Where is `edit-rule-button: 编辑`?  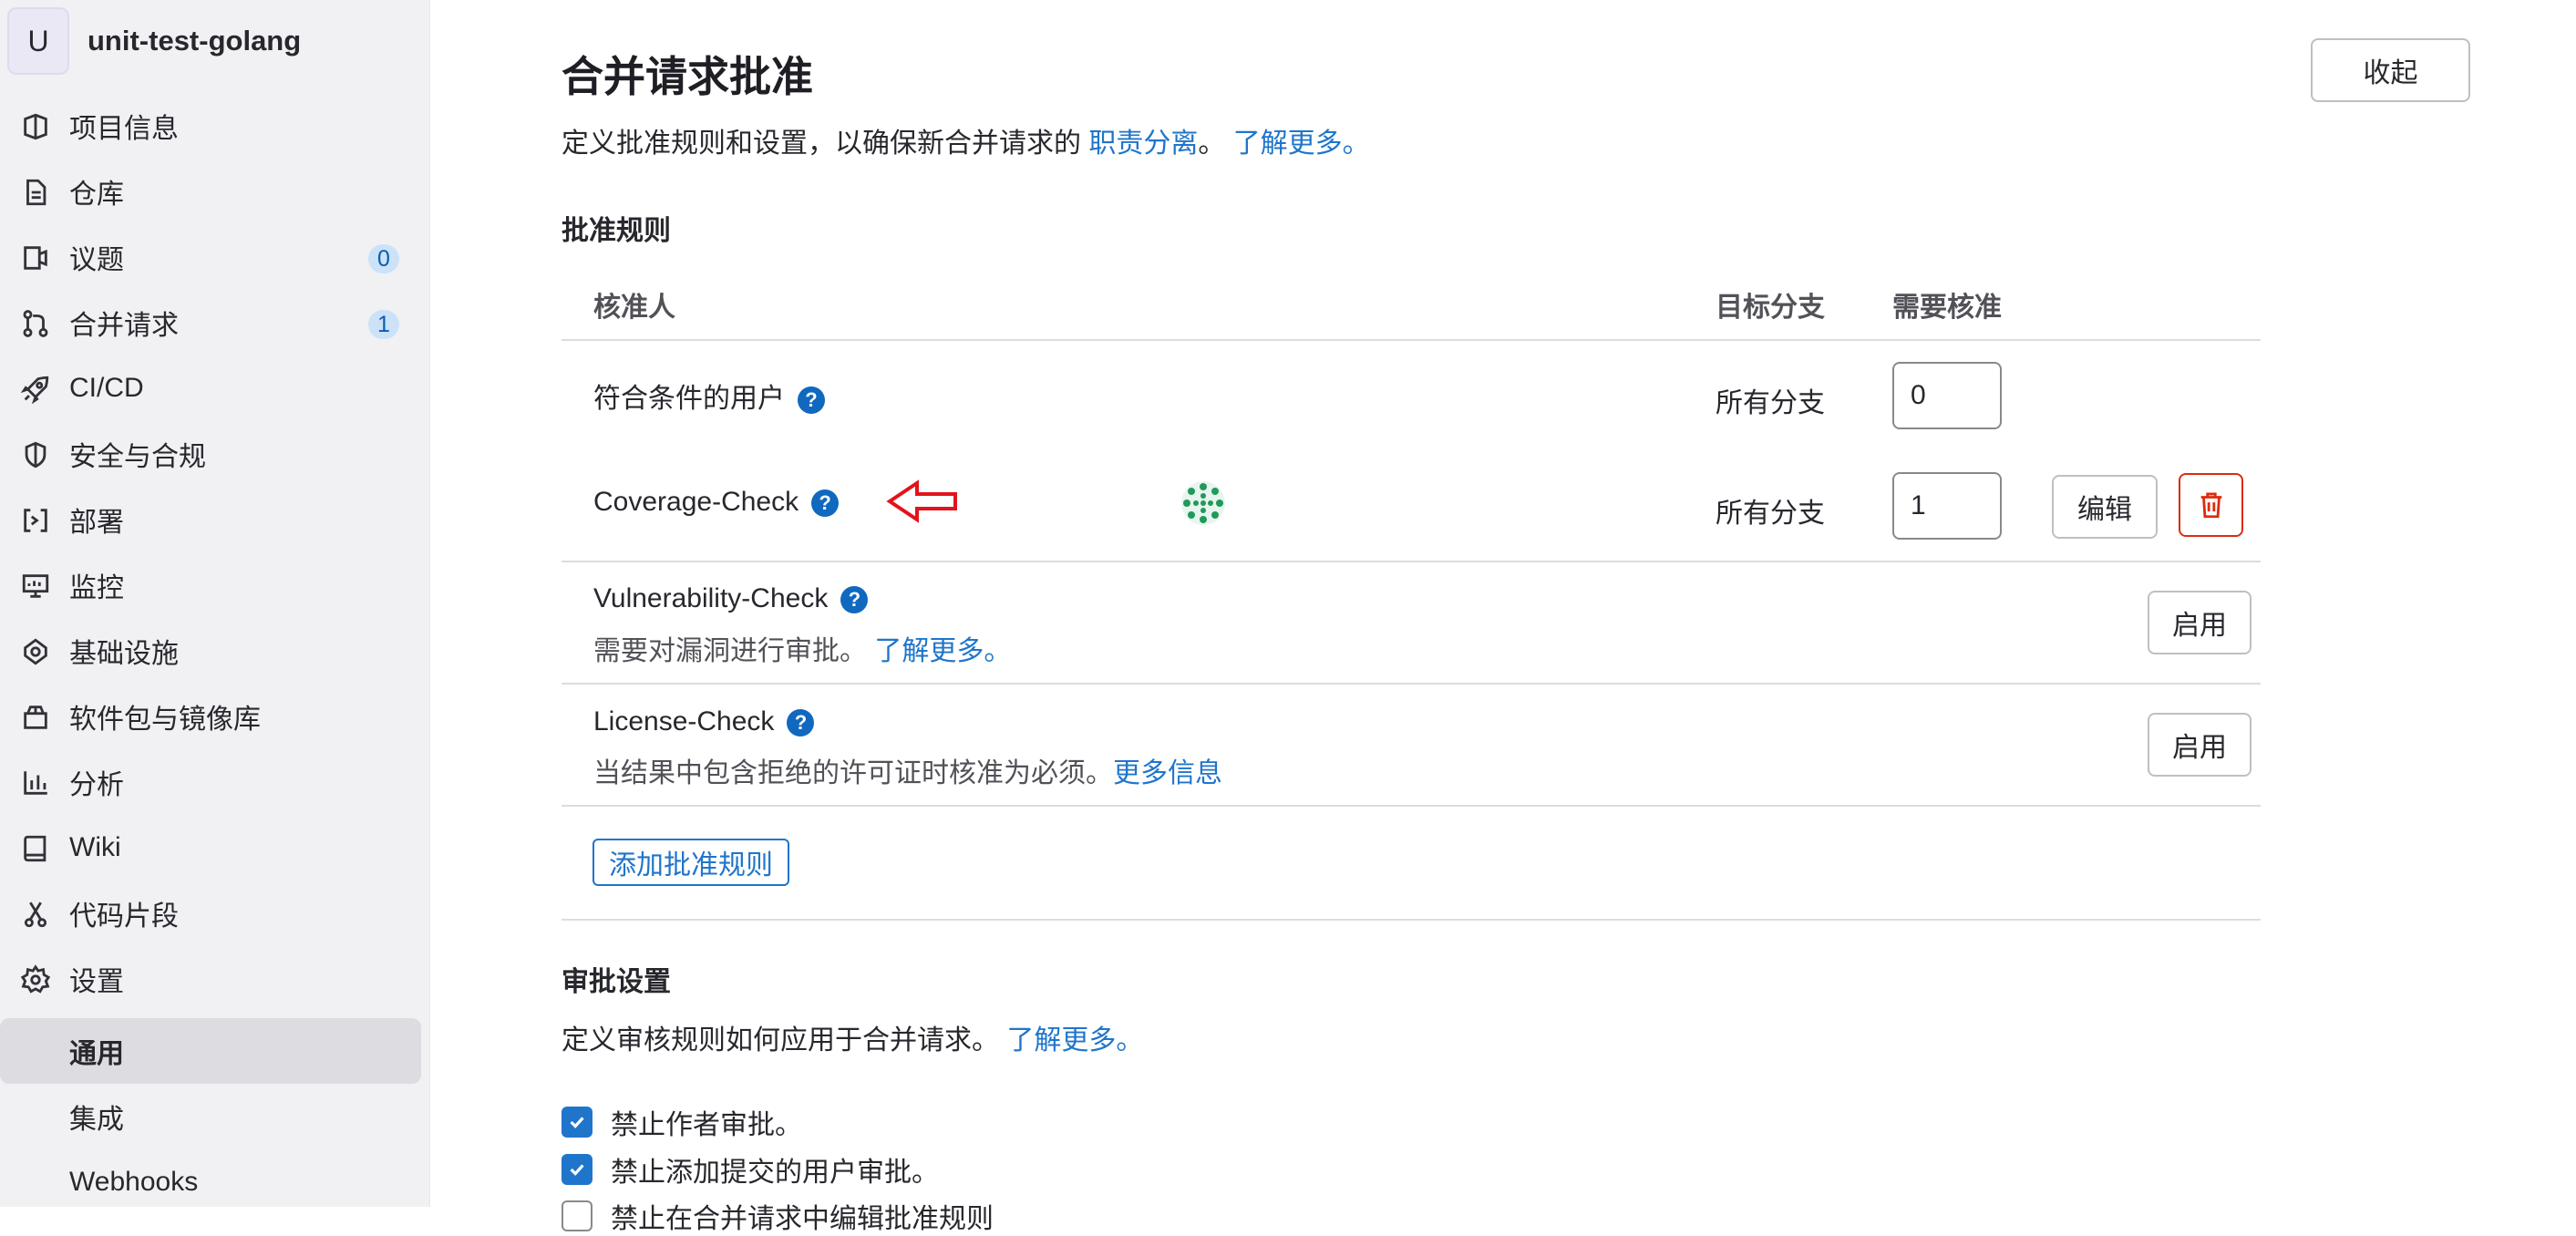 edit-rule-button: 编辑 is located at coordinates (2105, 507).